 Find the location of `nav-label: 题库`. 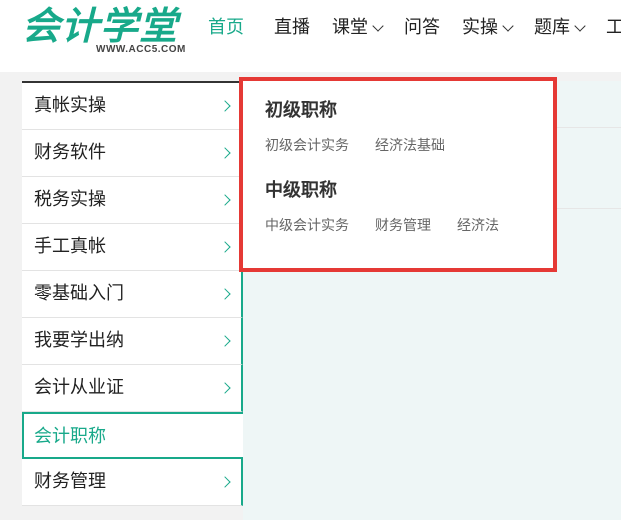

nav-label: 题库 is located at coordinates (552, 27).